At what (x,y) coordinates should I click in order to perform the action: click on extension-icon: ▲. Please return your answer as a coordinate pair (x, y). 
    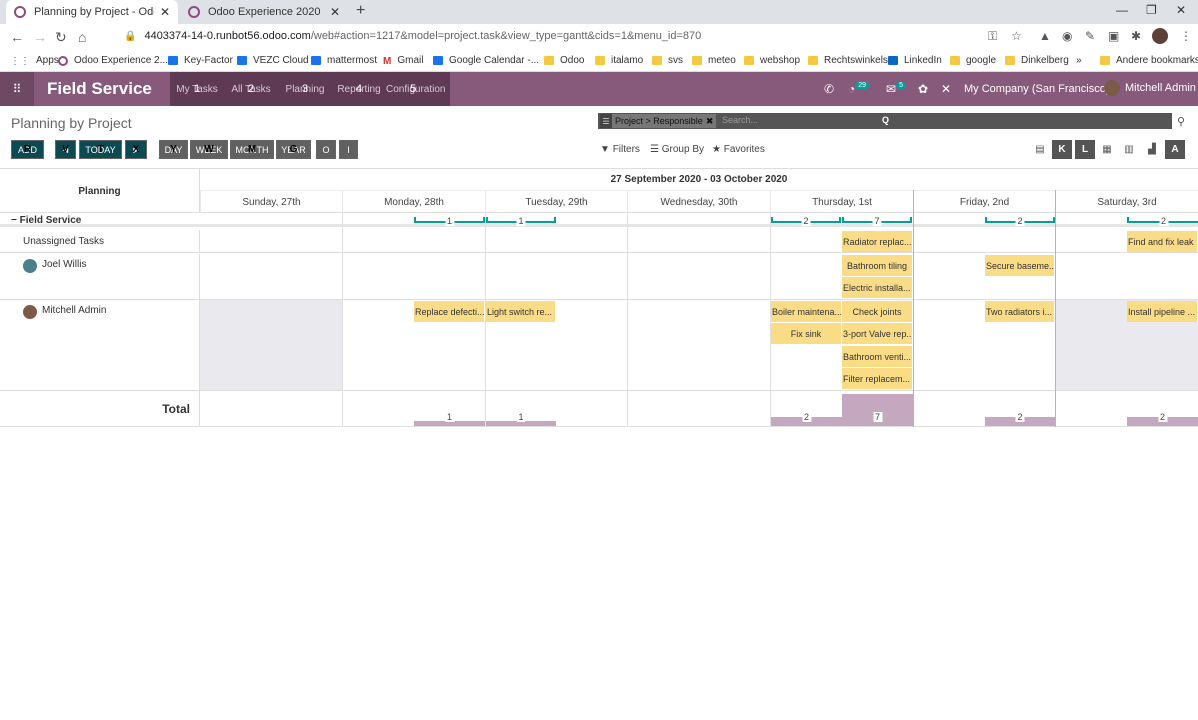
    Looking at the image, I should click on (1045, 36).